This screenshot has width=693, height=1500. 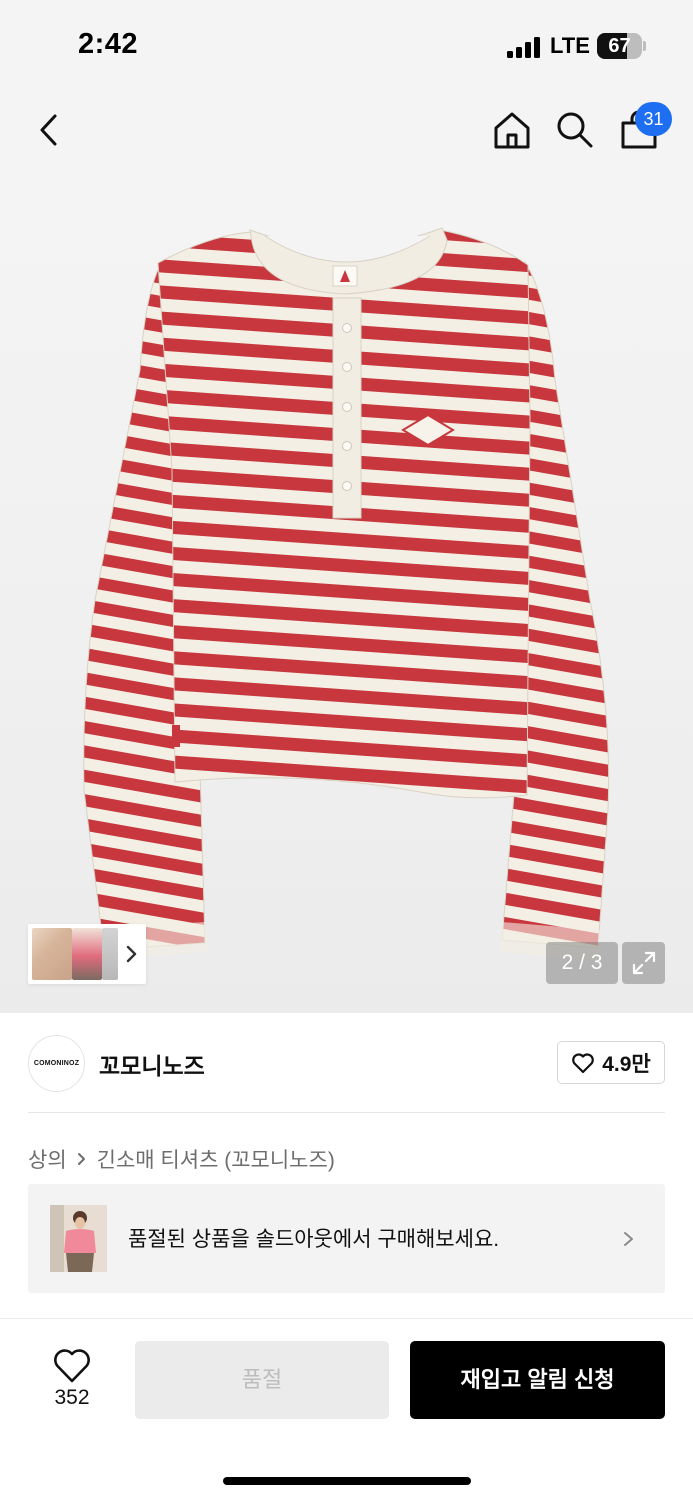 What do you see at coordinates (644, 46) in the screenshot?
I see `battery-cap` at bounding box center [644, 46].